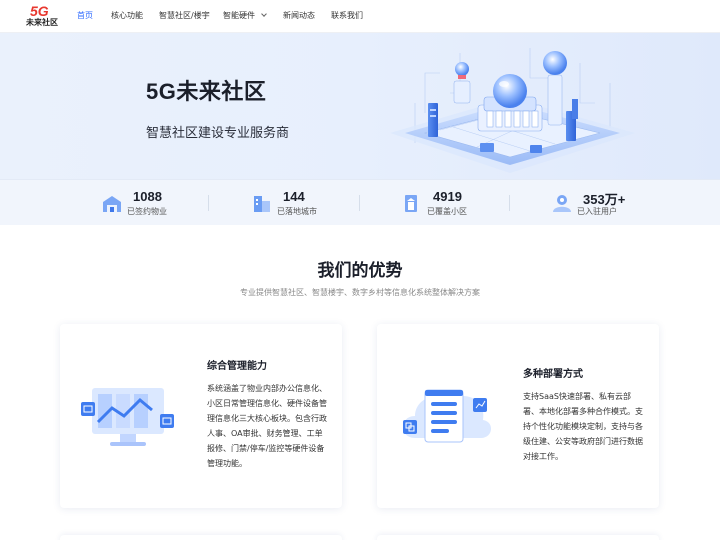 The width and height of the screenshot is (720, 540). Describe the element at coordinates (237, 366) in the screenshot. I see `card-title: 综合管理能力` at that location.